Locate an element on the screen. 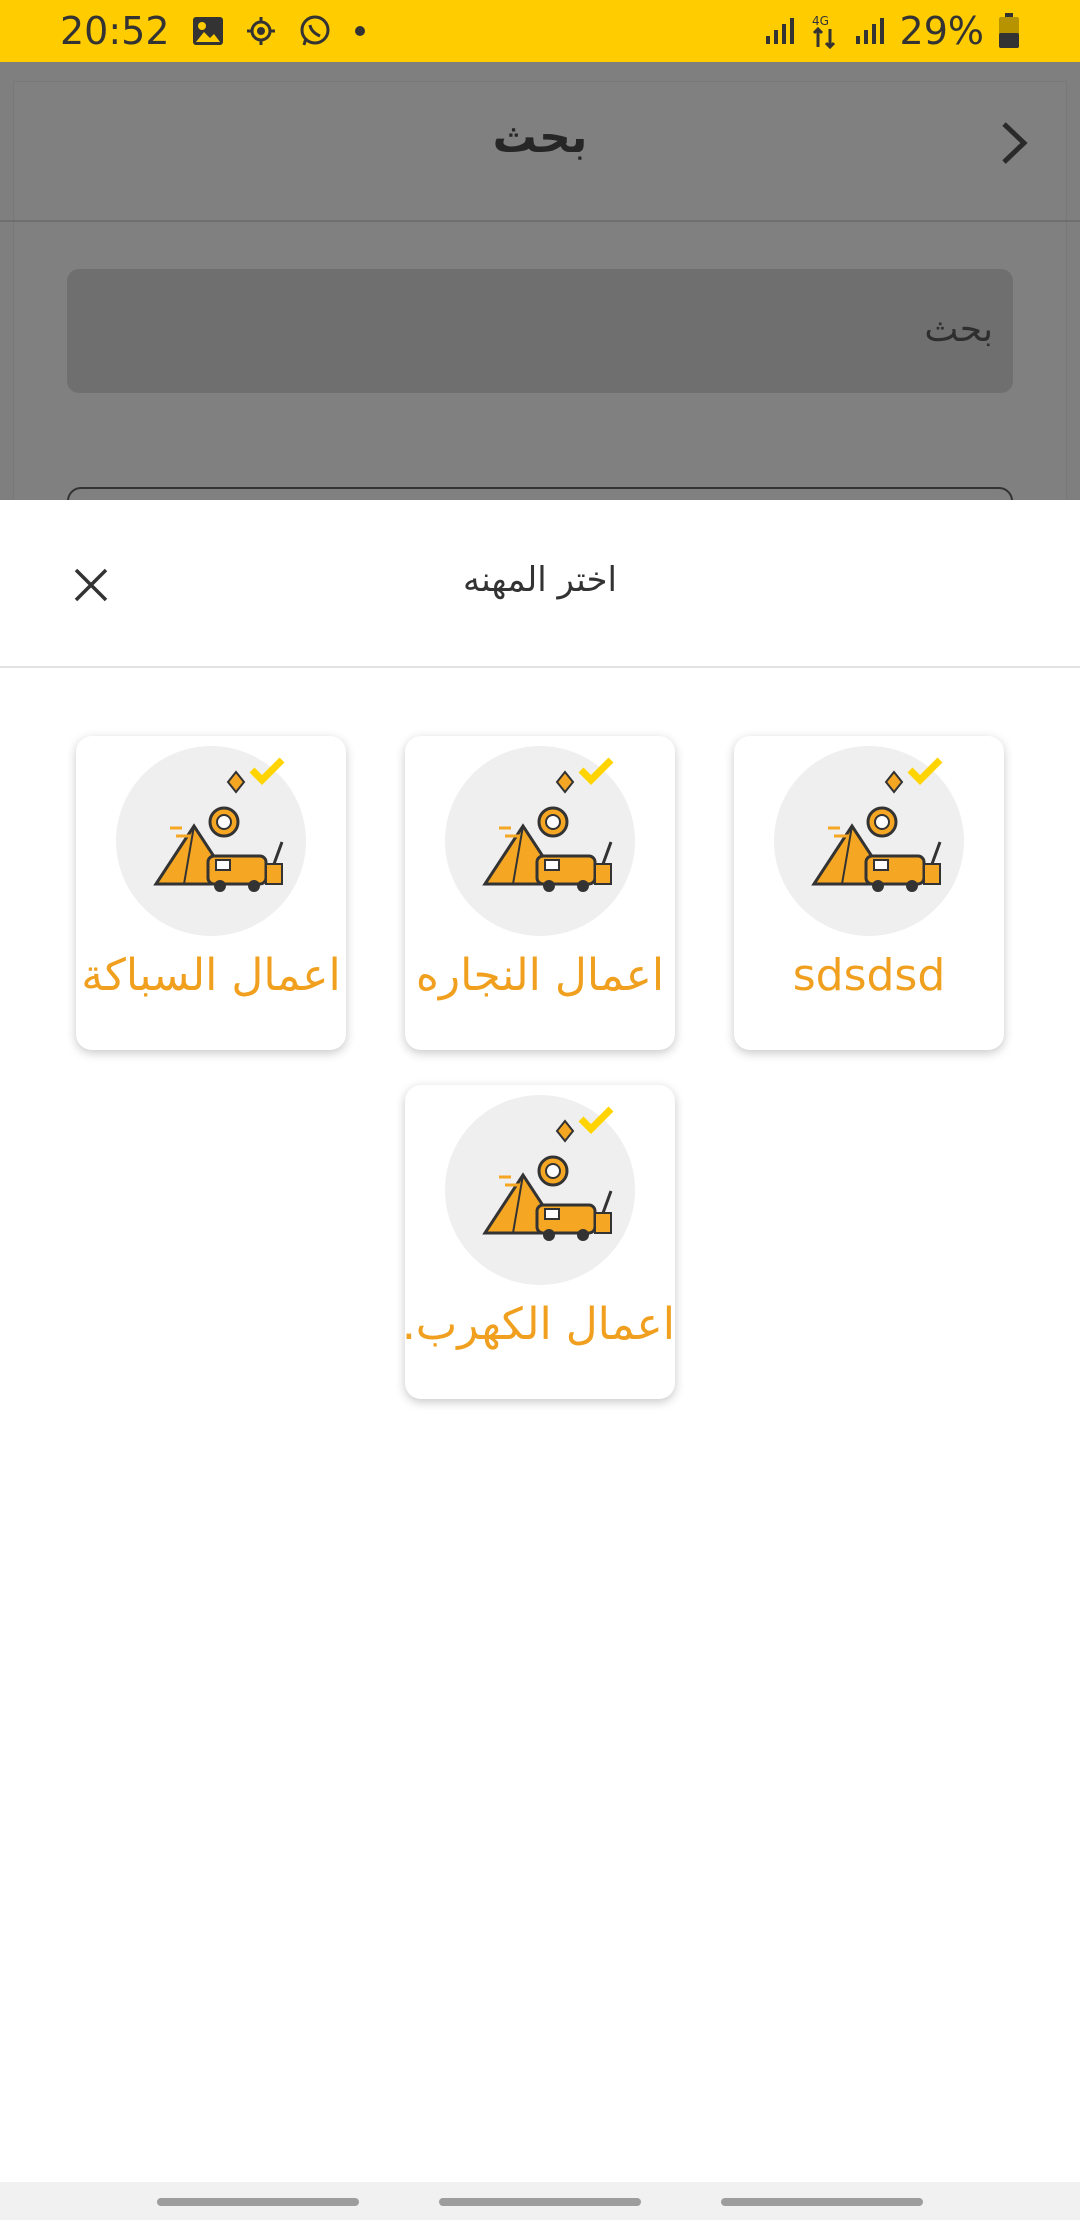  network-type: 4G is located at coordinates (820, 21).